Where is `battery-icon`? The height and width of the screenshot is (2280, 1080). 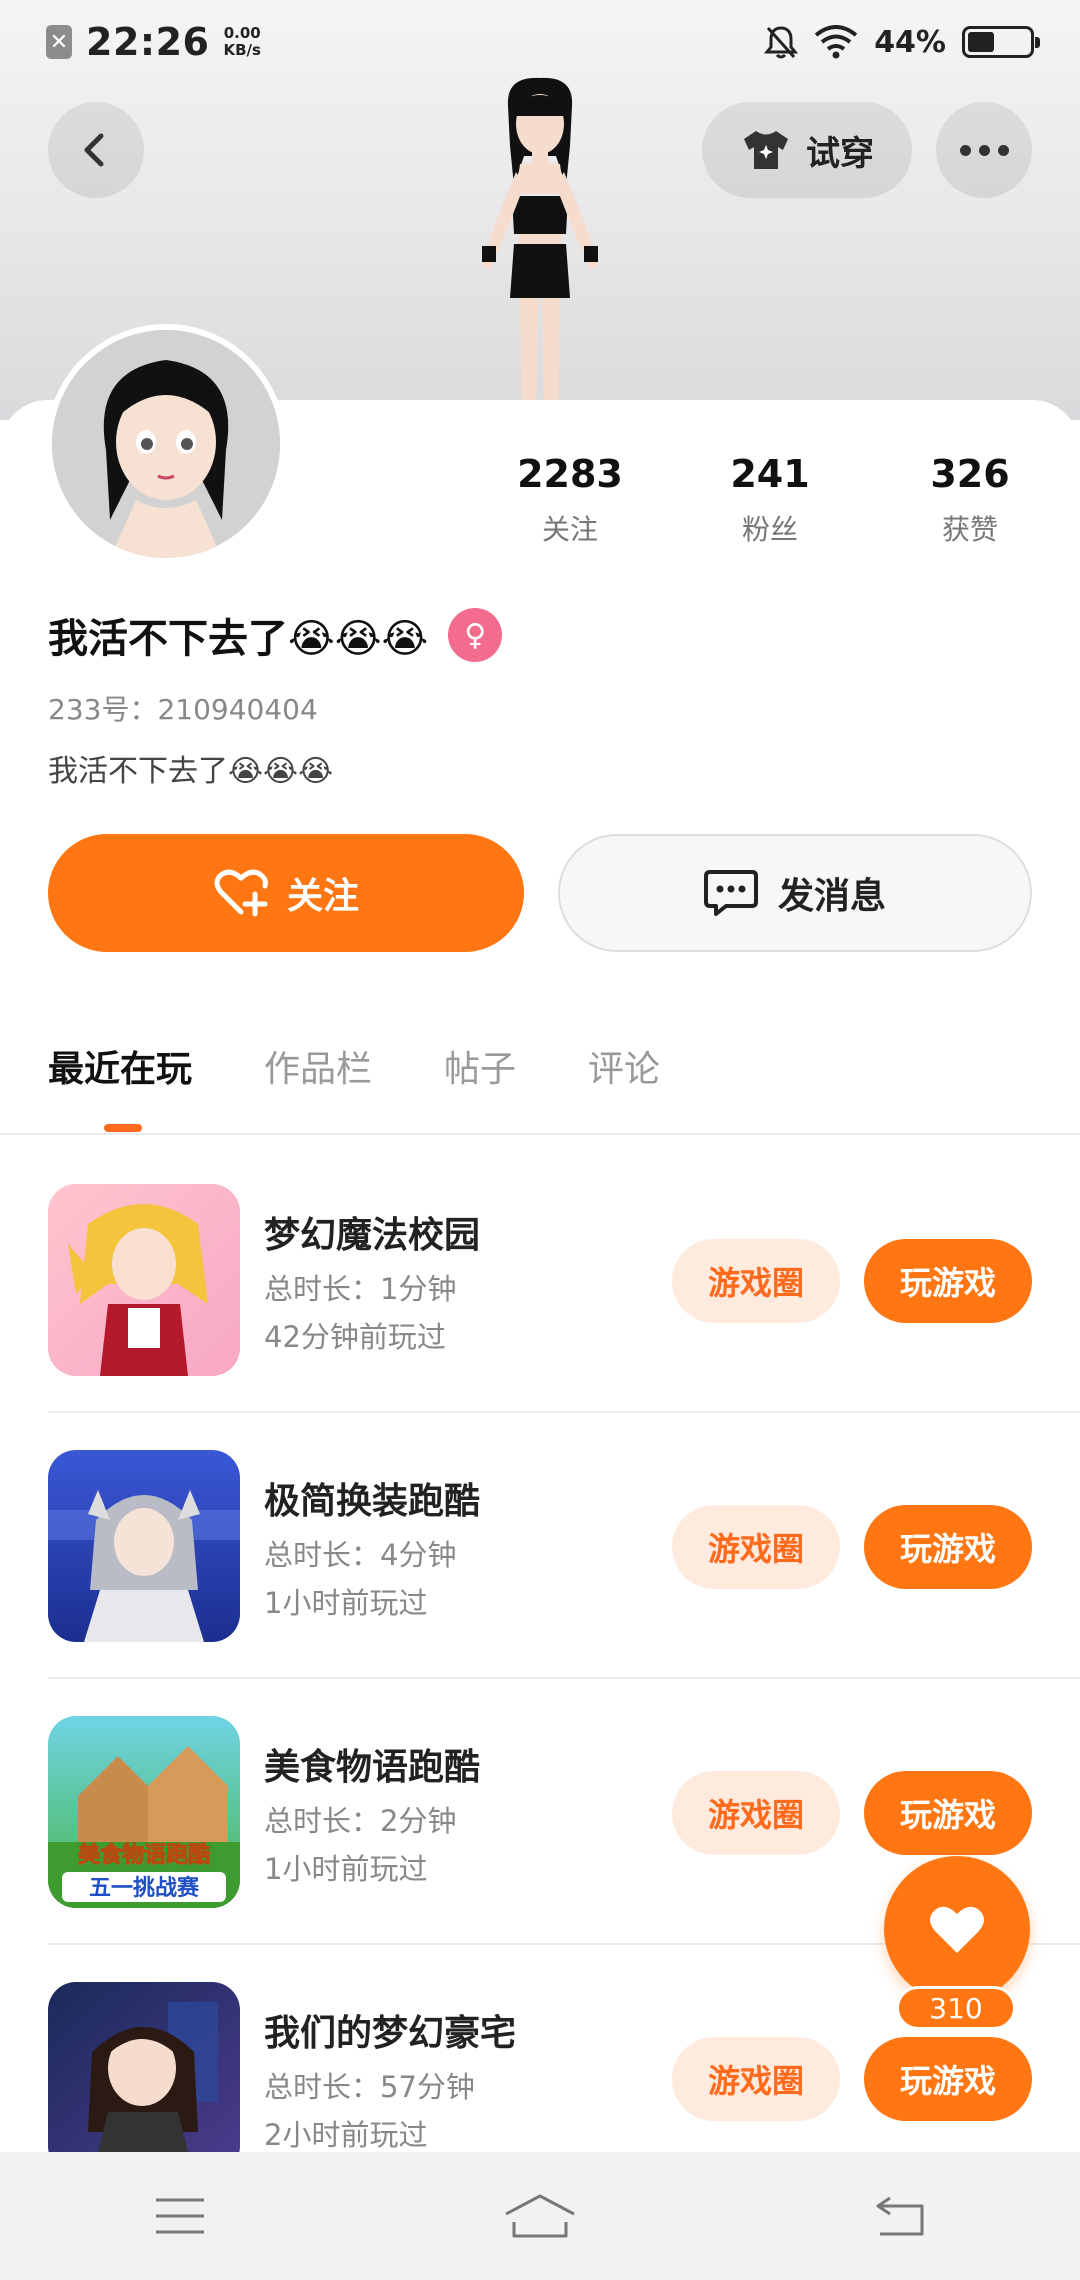
battery-icon is located at coordinates (1001, 42).